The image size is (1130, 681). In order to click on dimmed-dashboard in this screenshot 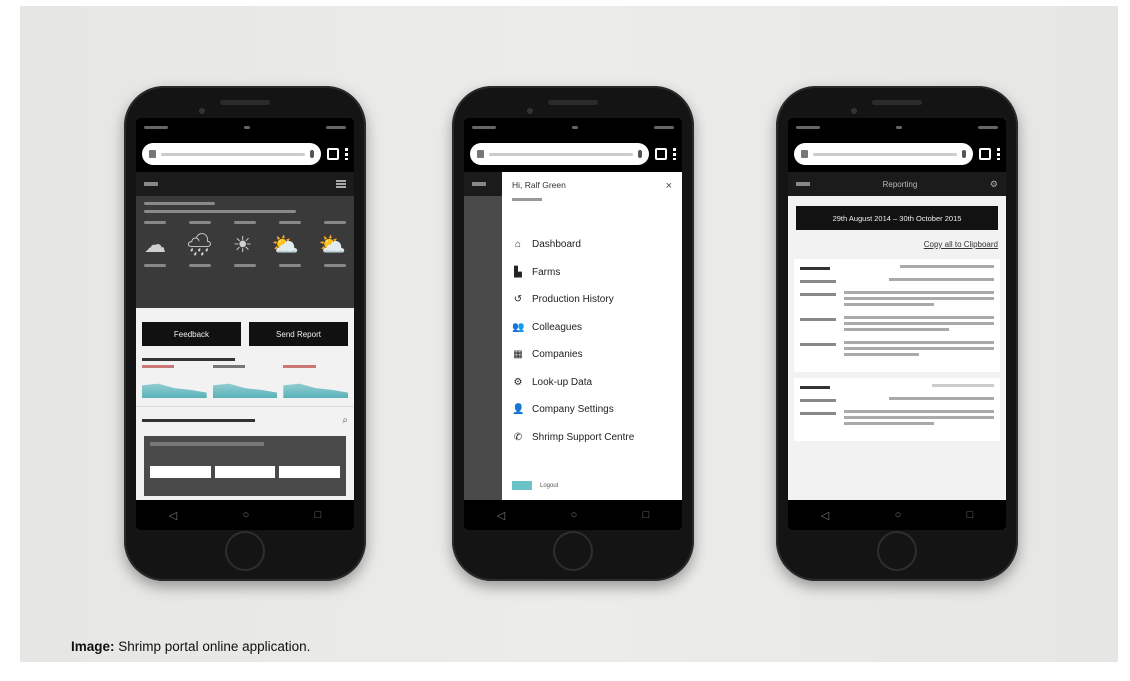, I will do `click(483, 348)`.